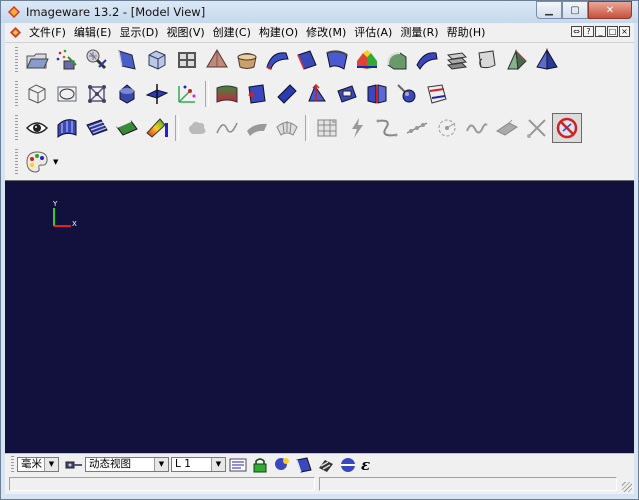 The width and height of the screenshot is (639, 500). What do you see at coordinates (437, 94) in the screenshot?
I see `cut-surface-icon` at bounding box center [437, 94].